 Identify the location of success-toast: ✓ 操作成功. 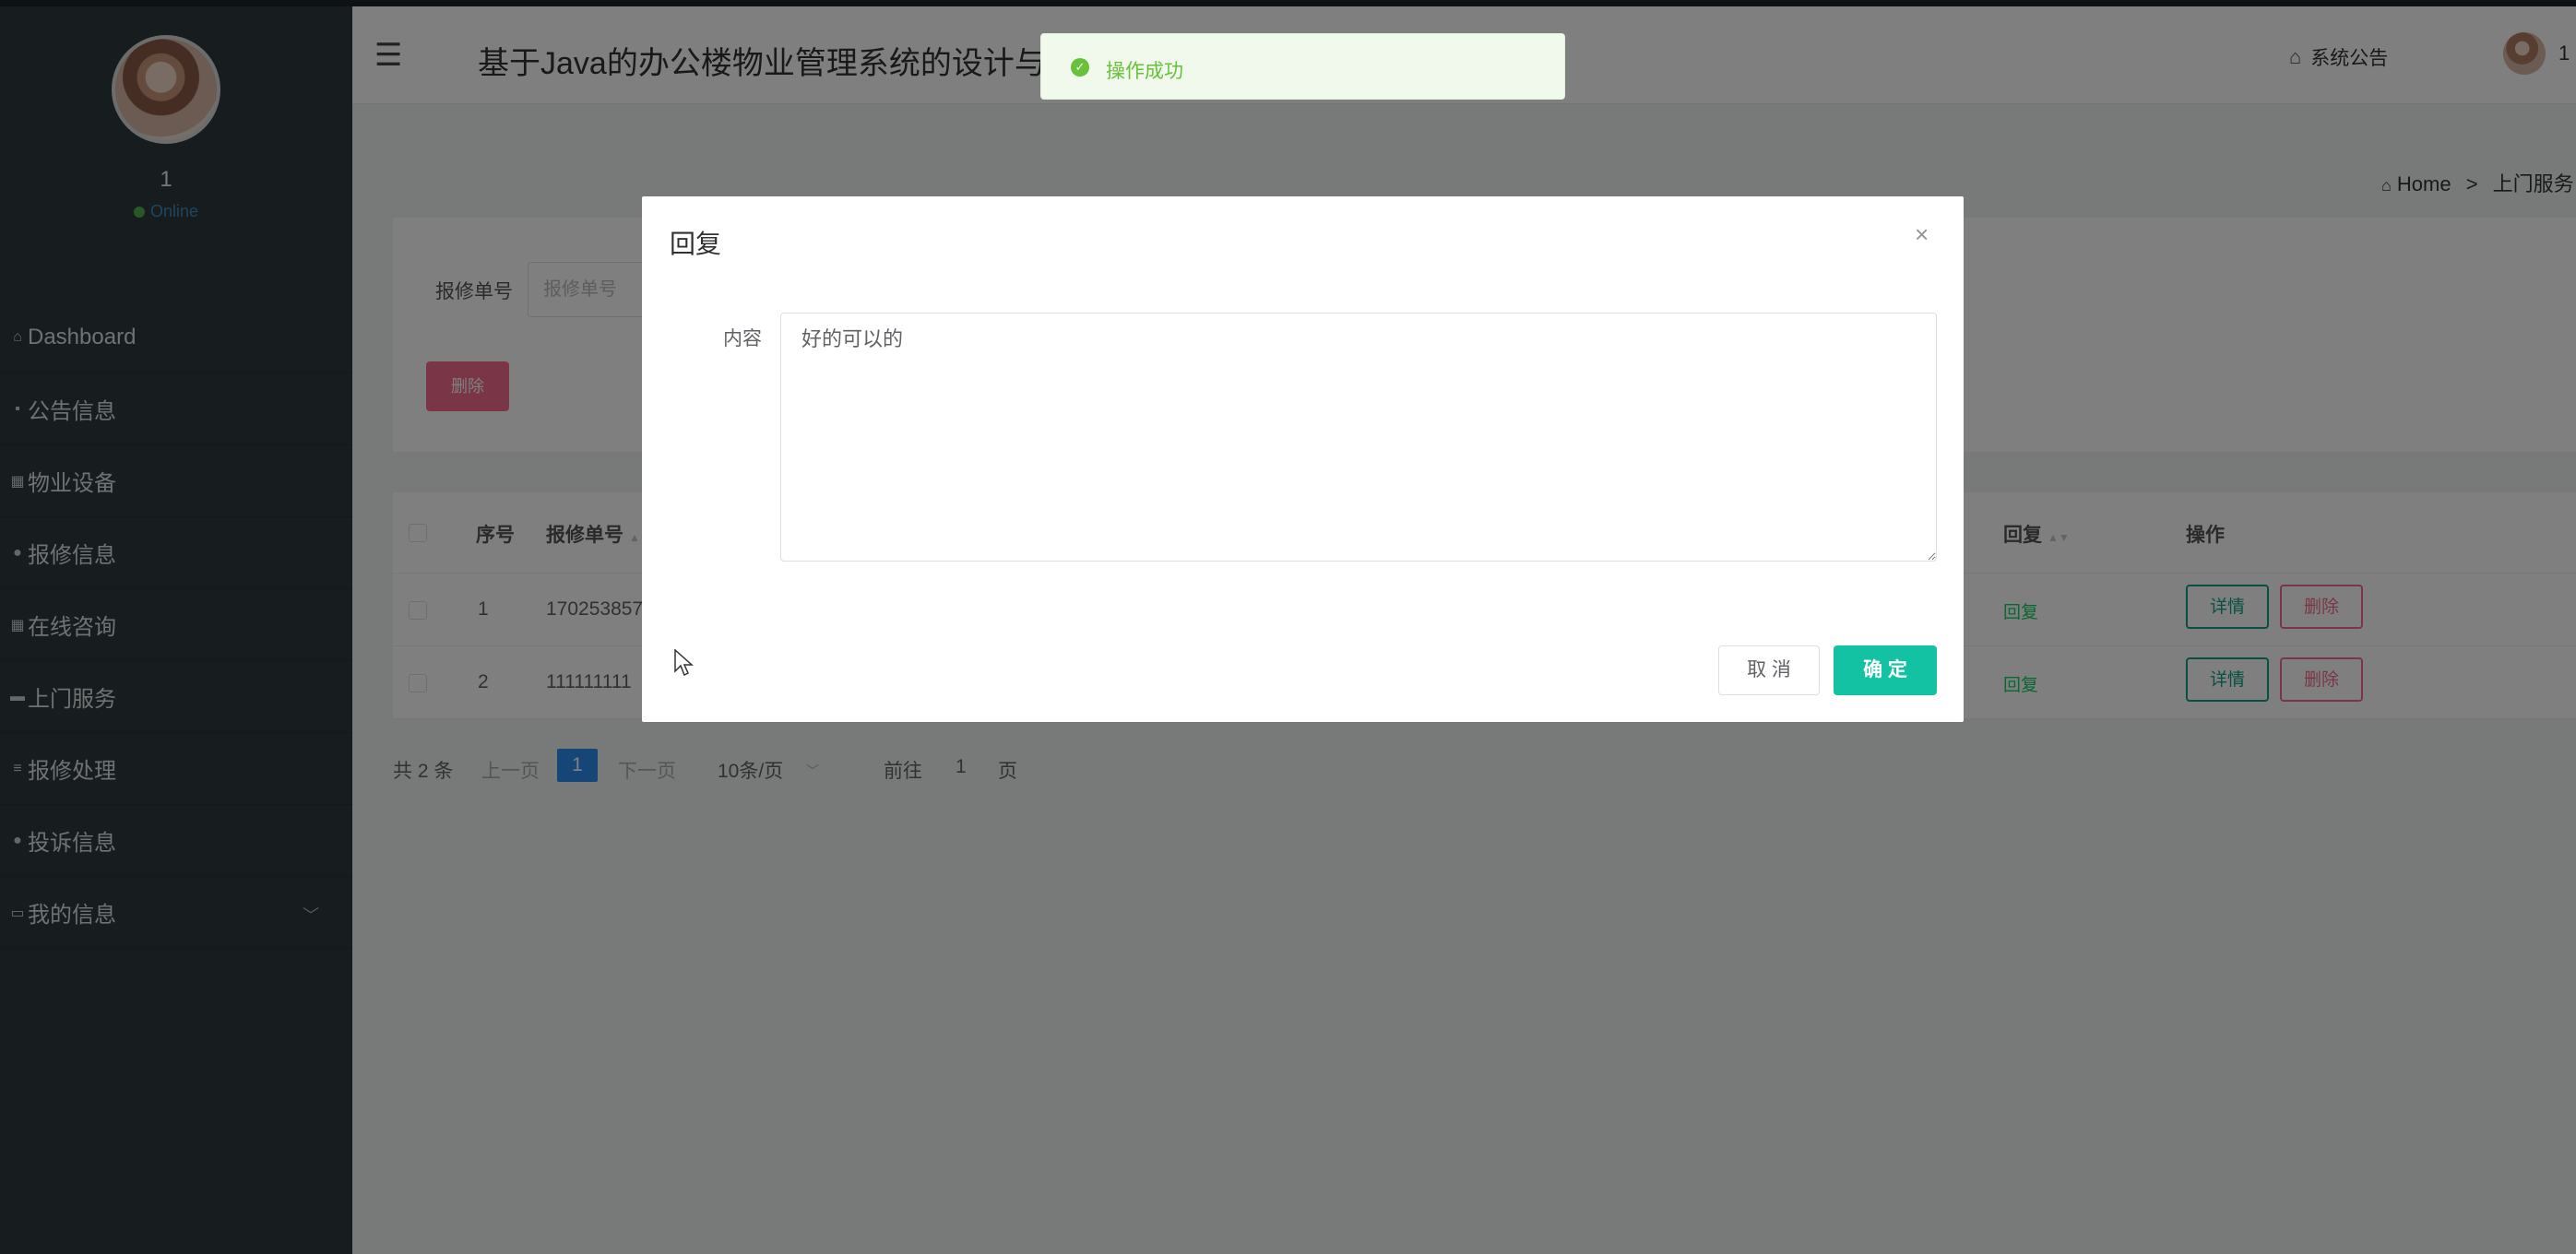
(1302, 67).